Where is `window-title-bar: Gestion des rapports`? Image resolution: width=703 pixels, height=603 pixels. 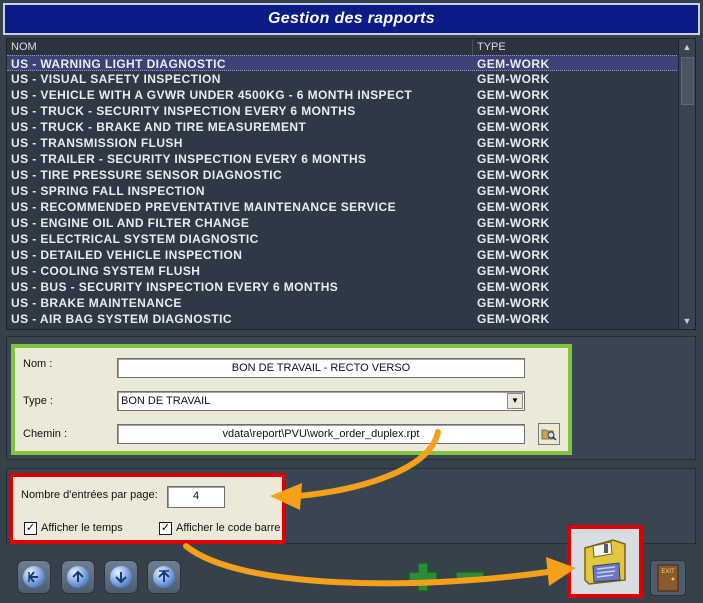
window-title-bar: Gestion des rapports is located at coordinates (351, 19).